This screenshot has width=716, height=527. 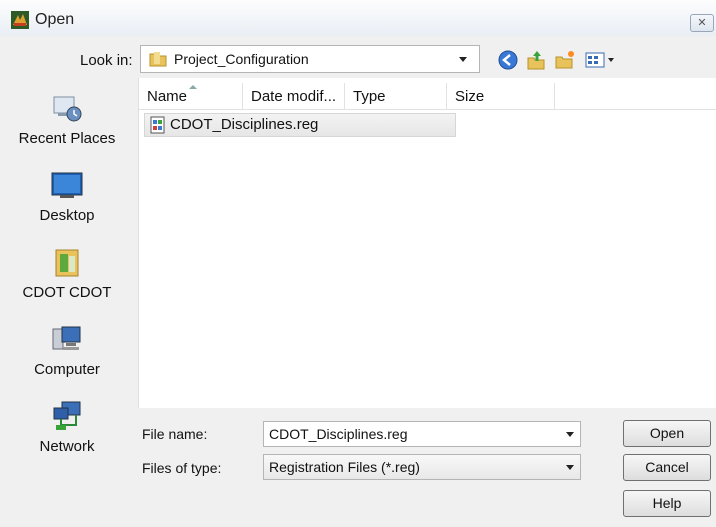 What do you see at coordinates (157, 125) in the screenshot?
I see `registry-file-icon` at bounding box center [157, 125].